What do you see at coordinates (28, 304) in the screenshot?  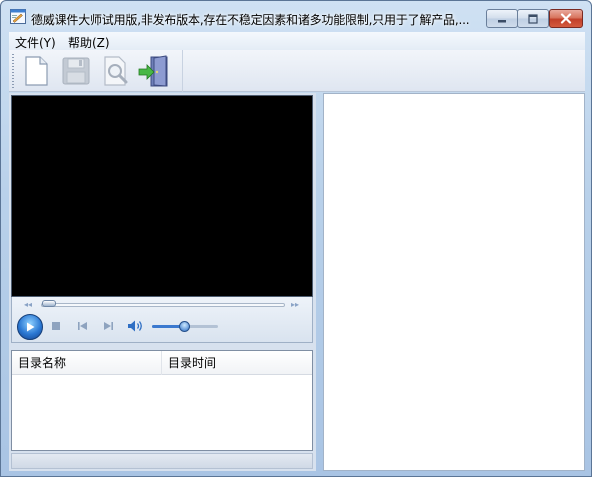 I see `seek-rewind-icon: ◂◂` at bounding box center [28, 304].